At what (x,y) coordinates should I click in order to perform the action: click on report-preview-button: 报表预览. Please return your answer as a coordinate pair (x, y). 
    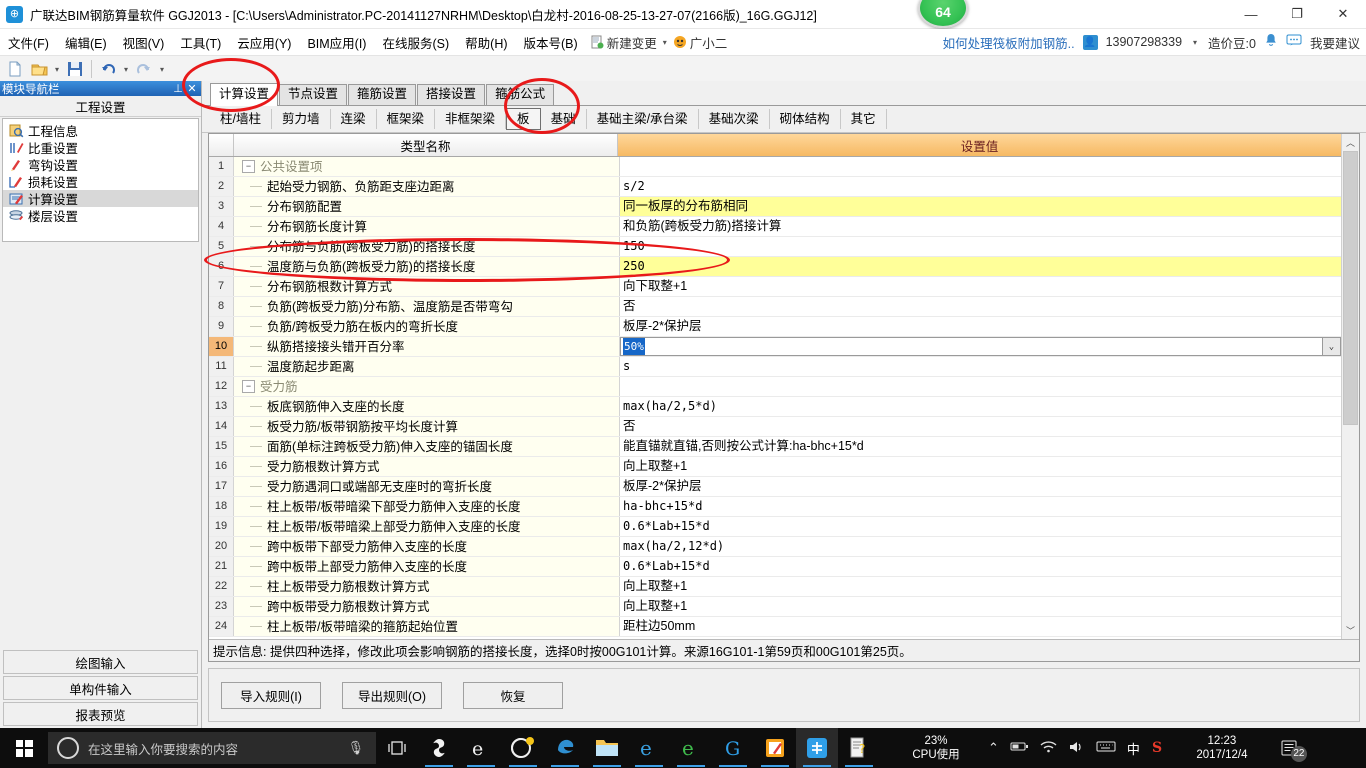
    Looking at the image, I should click on (100, 714).